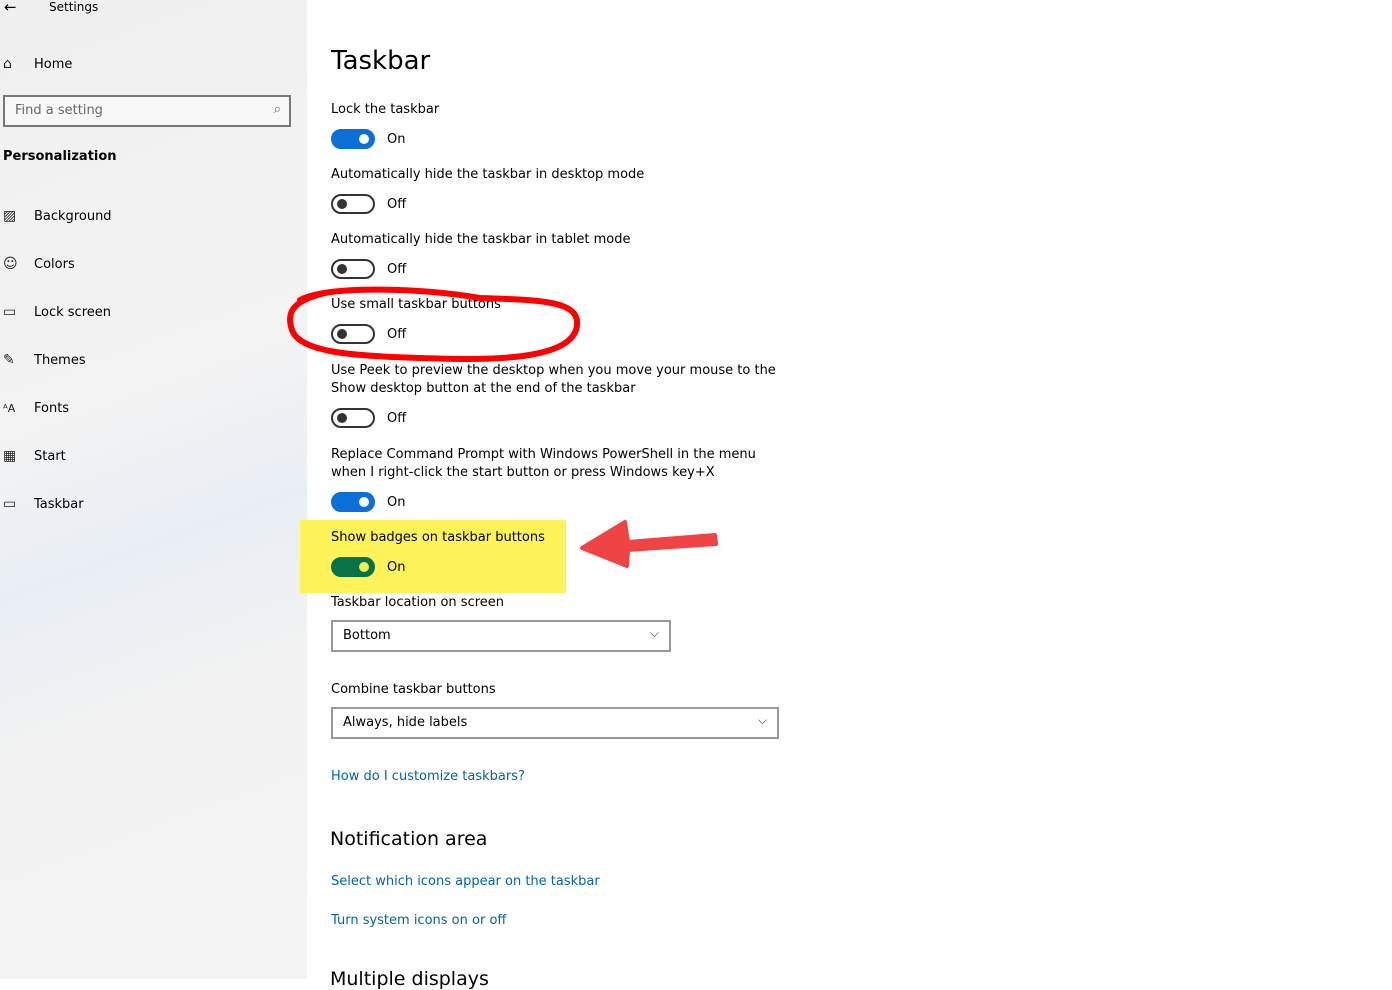 This screenshot has height=990, width=1392. What do you see at coordinates (353, 269) in the screenshot?
I see `autohide-tablet-toggle` at bounding box center [353, 269].